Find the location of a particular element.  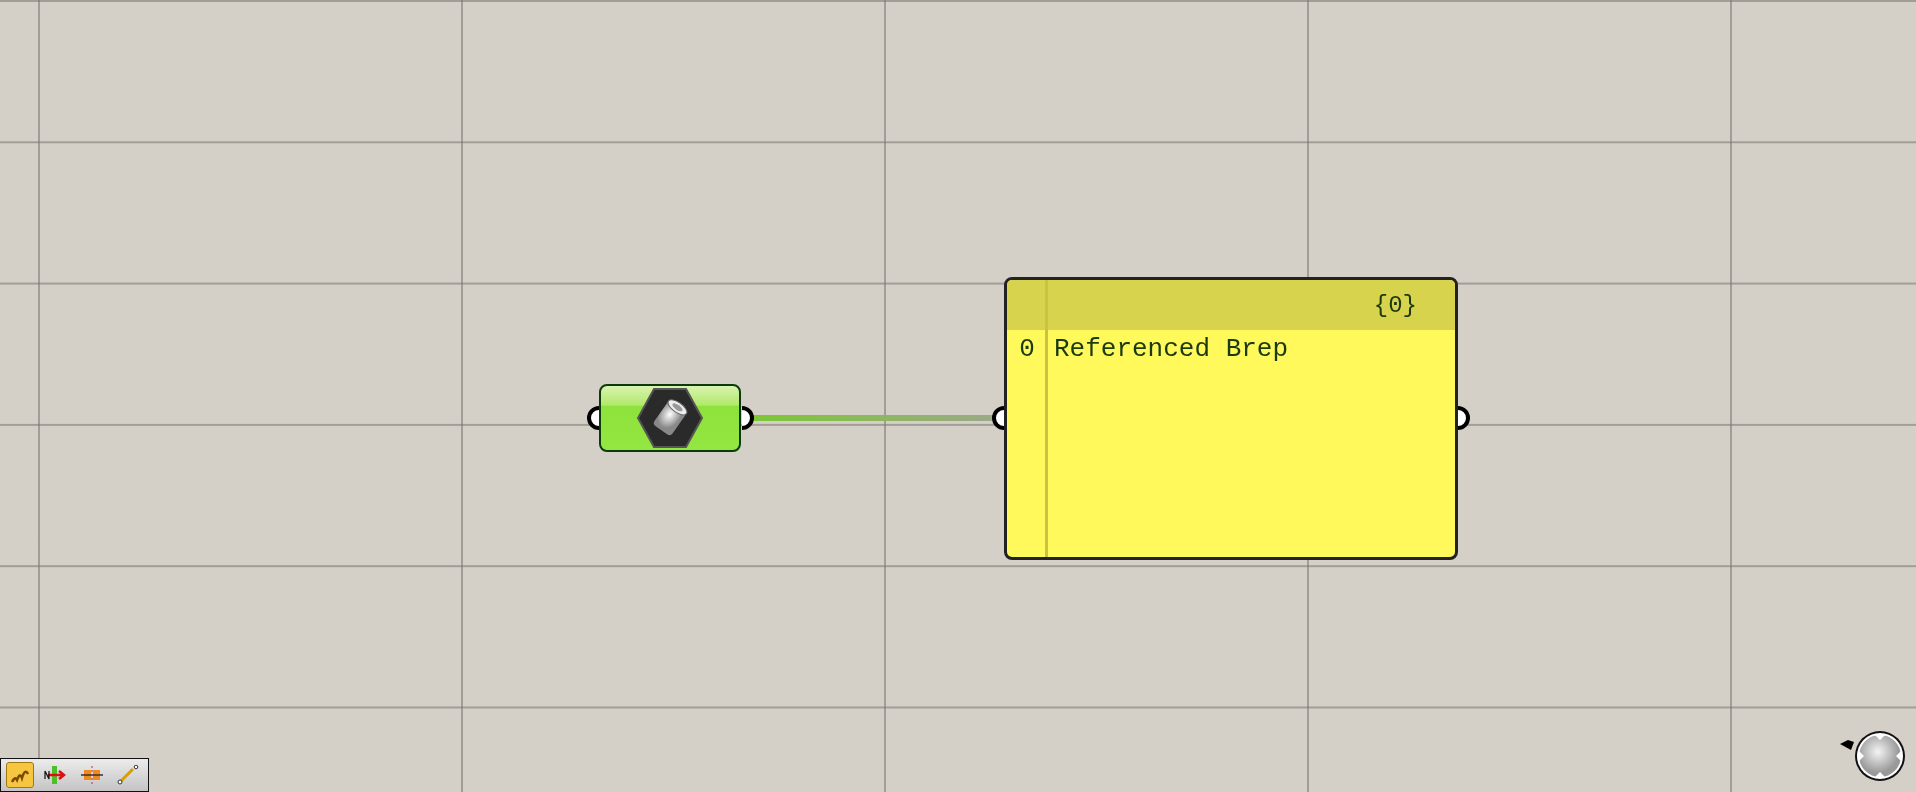

navigation-compass-icon is located at coordinates (1873, 756).